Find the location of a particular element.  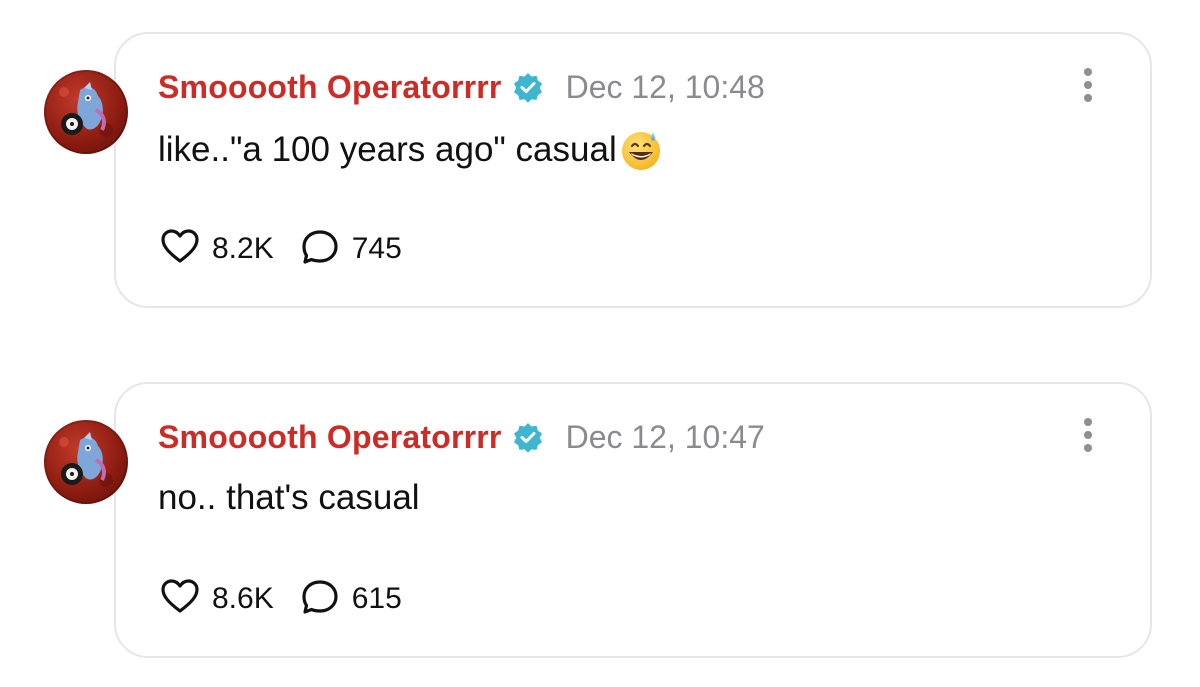

post-text: no.. that's casual is located at coordinates (289, 497).